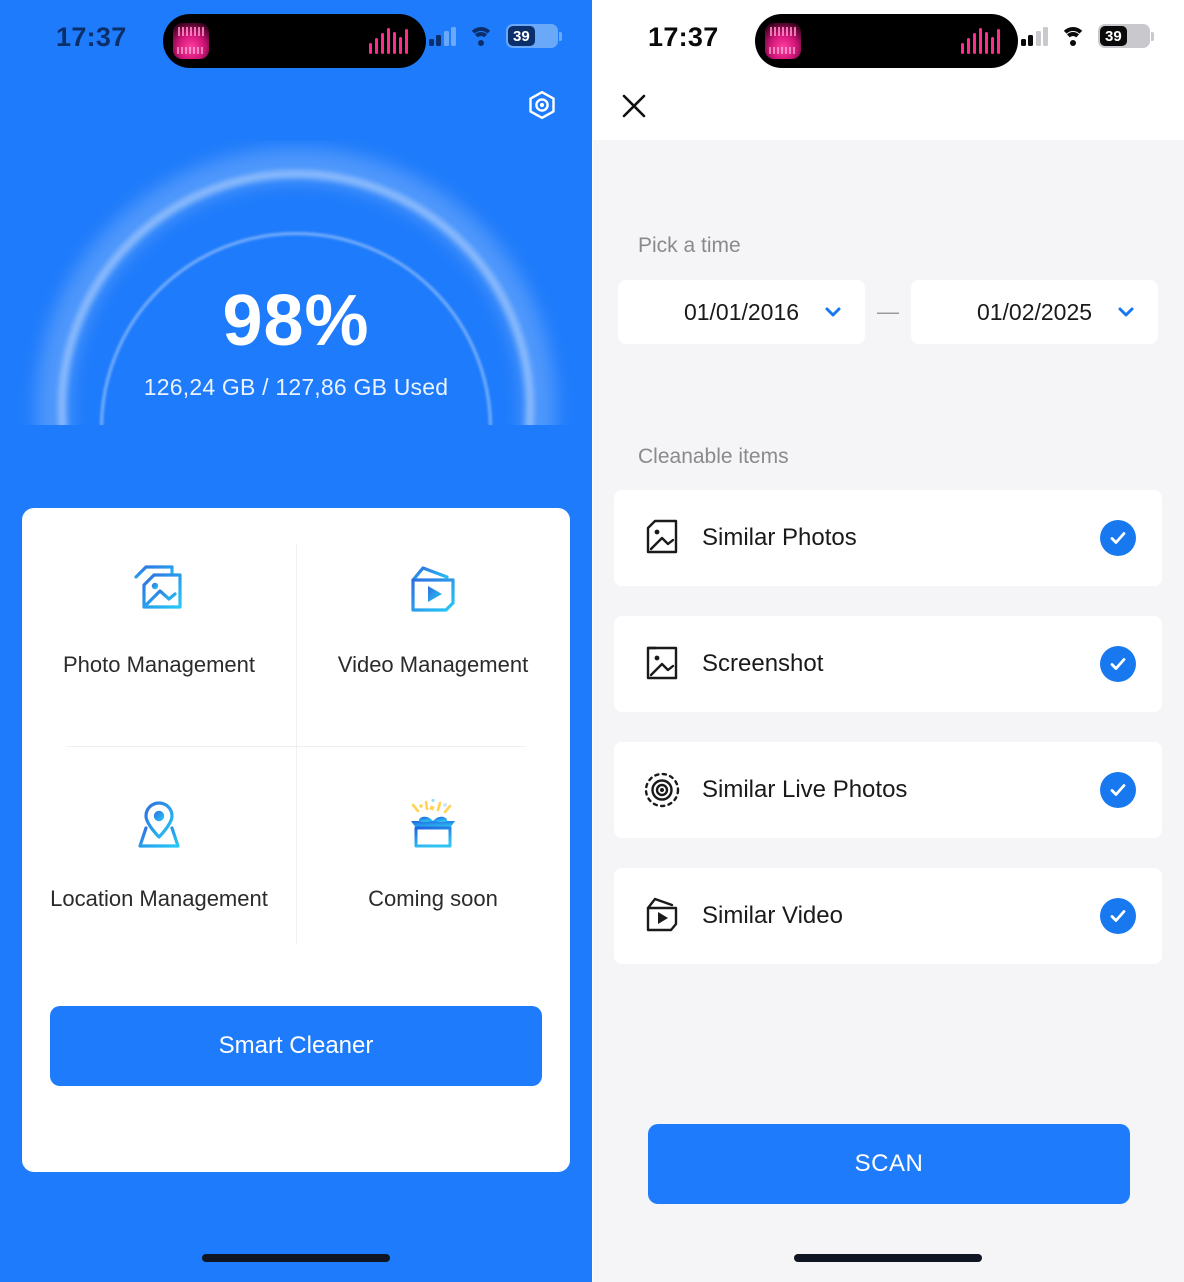 This screenshot has width=1184, height=1282. I want to click on feature-coming-soon: Coming soon, so click(433, 859).